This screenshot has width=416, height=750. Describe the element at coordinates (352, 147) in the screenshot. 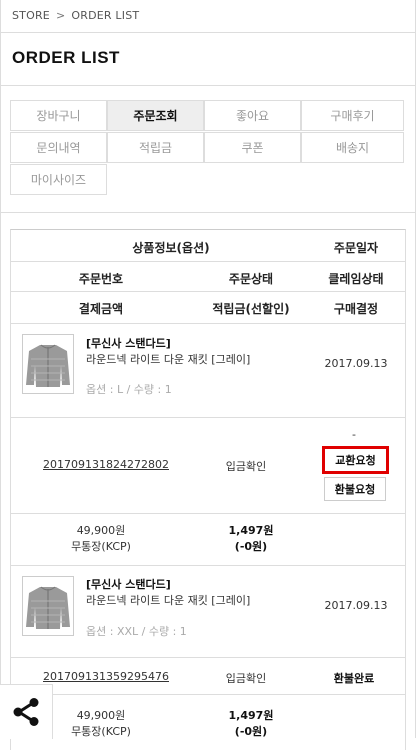

I see `tab-addresses: 배송지` at that location.